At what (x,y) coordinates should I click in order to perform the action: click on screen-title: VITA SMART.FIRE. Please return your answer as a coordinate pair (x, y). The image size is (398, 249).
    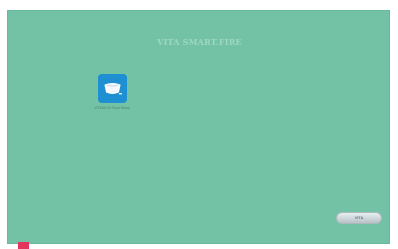
    Looking at the image, I should click on (199, 42).